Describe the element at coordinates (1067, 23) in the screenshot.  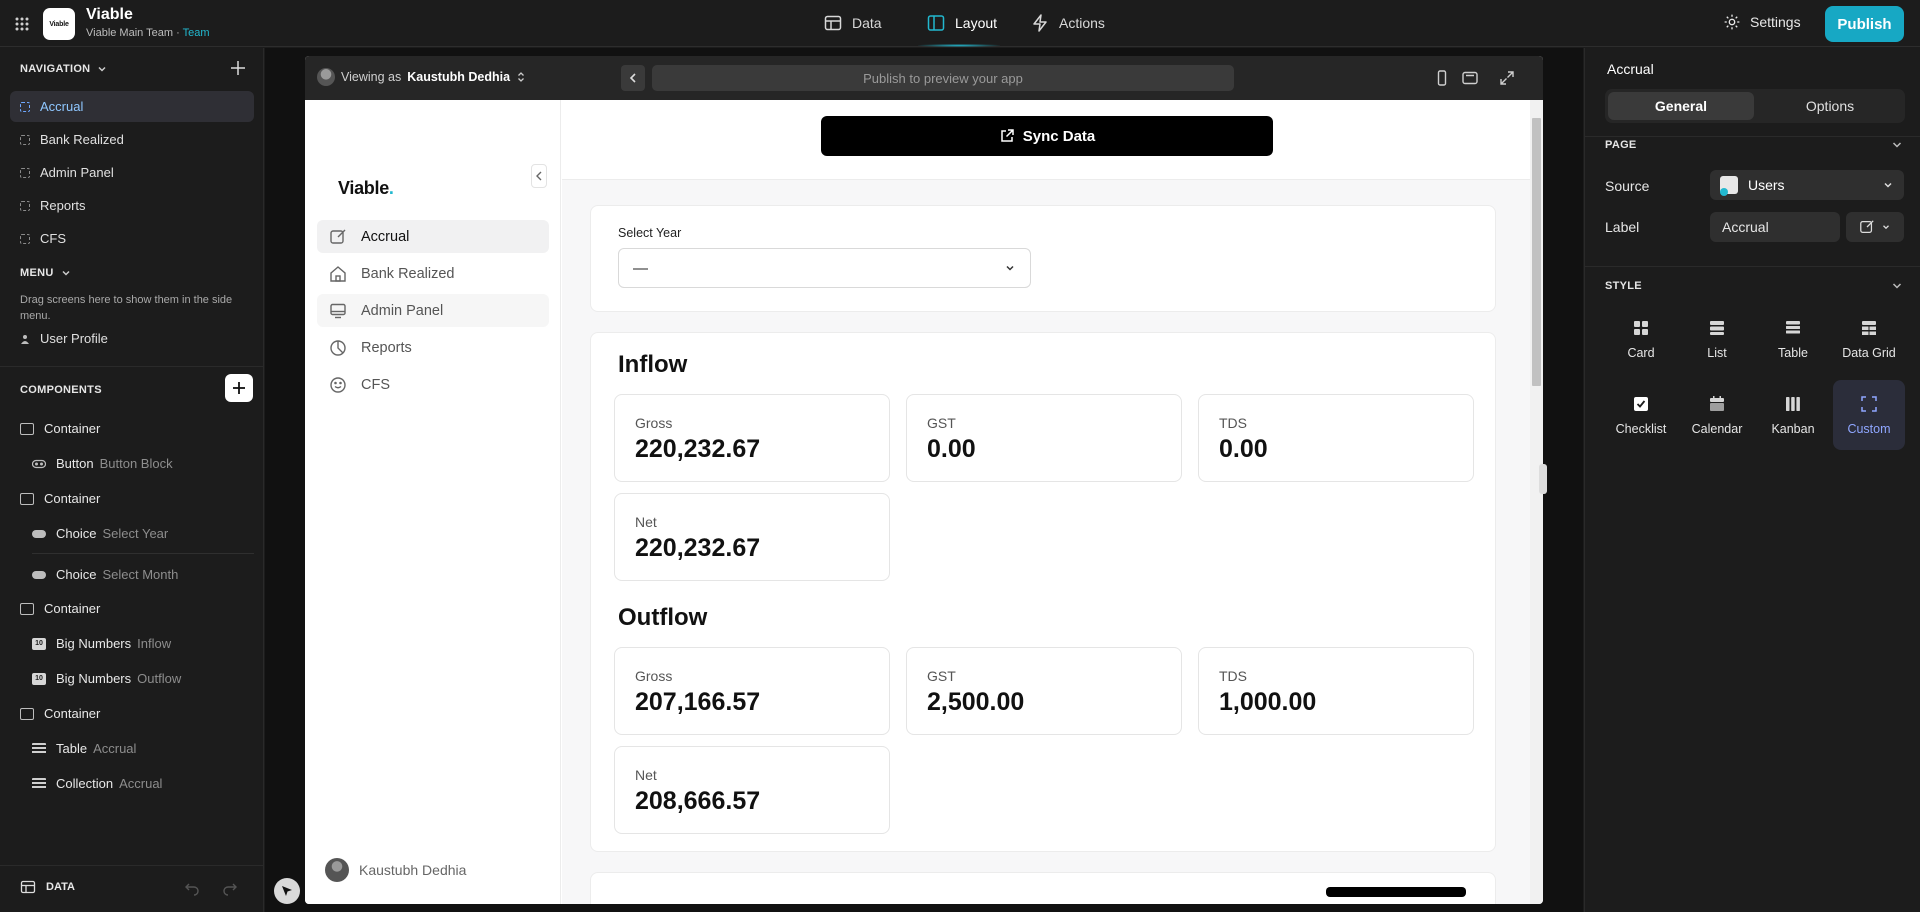
I see `tab-actions: Actions` at that location.